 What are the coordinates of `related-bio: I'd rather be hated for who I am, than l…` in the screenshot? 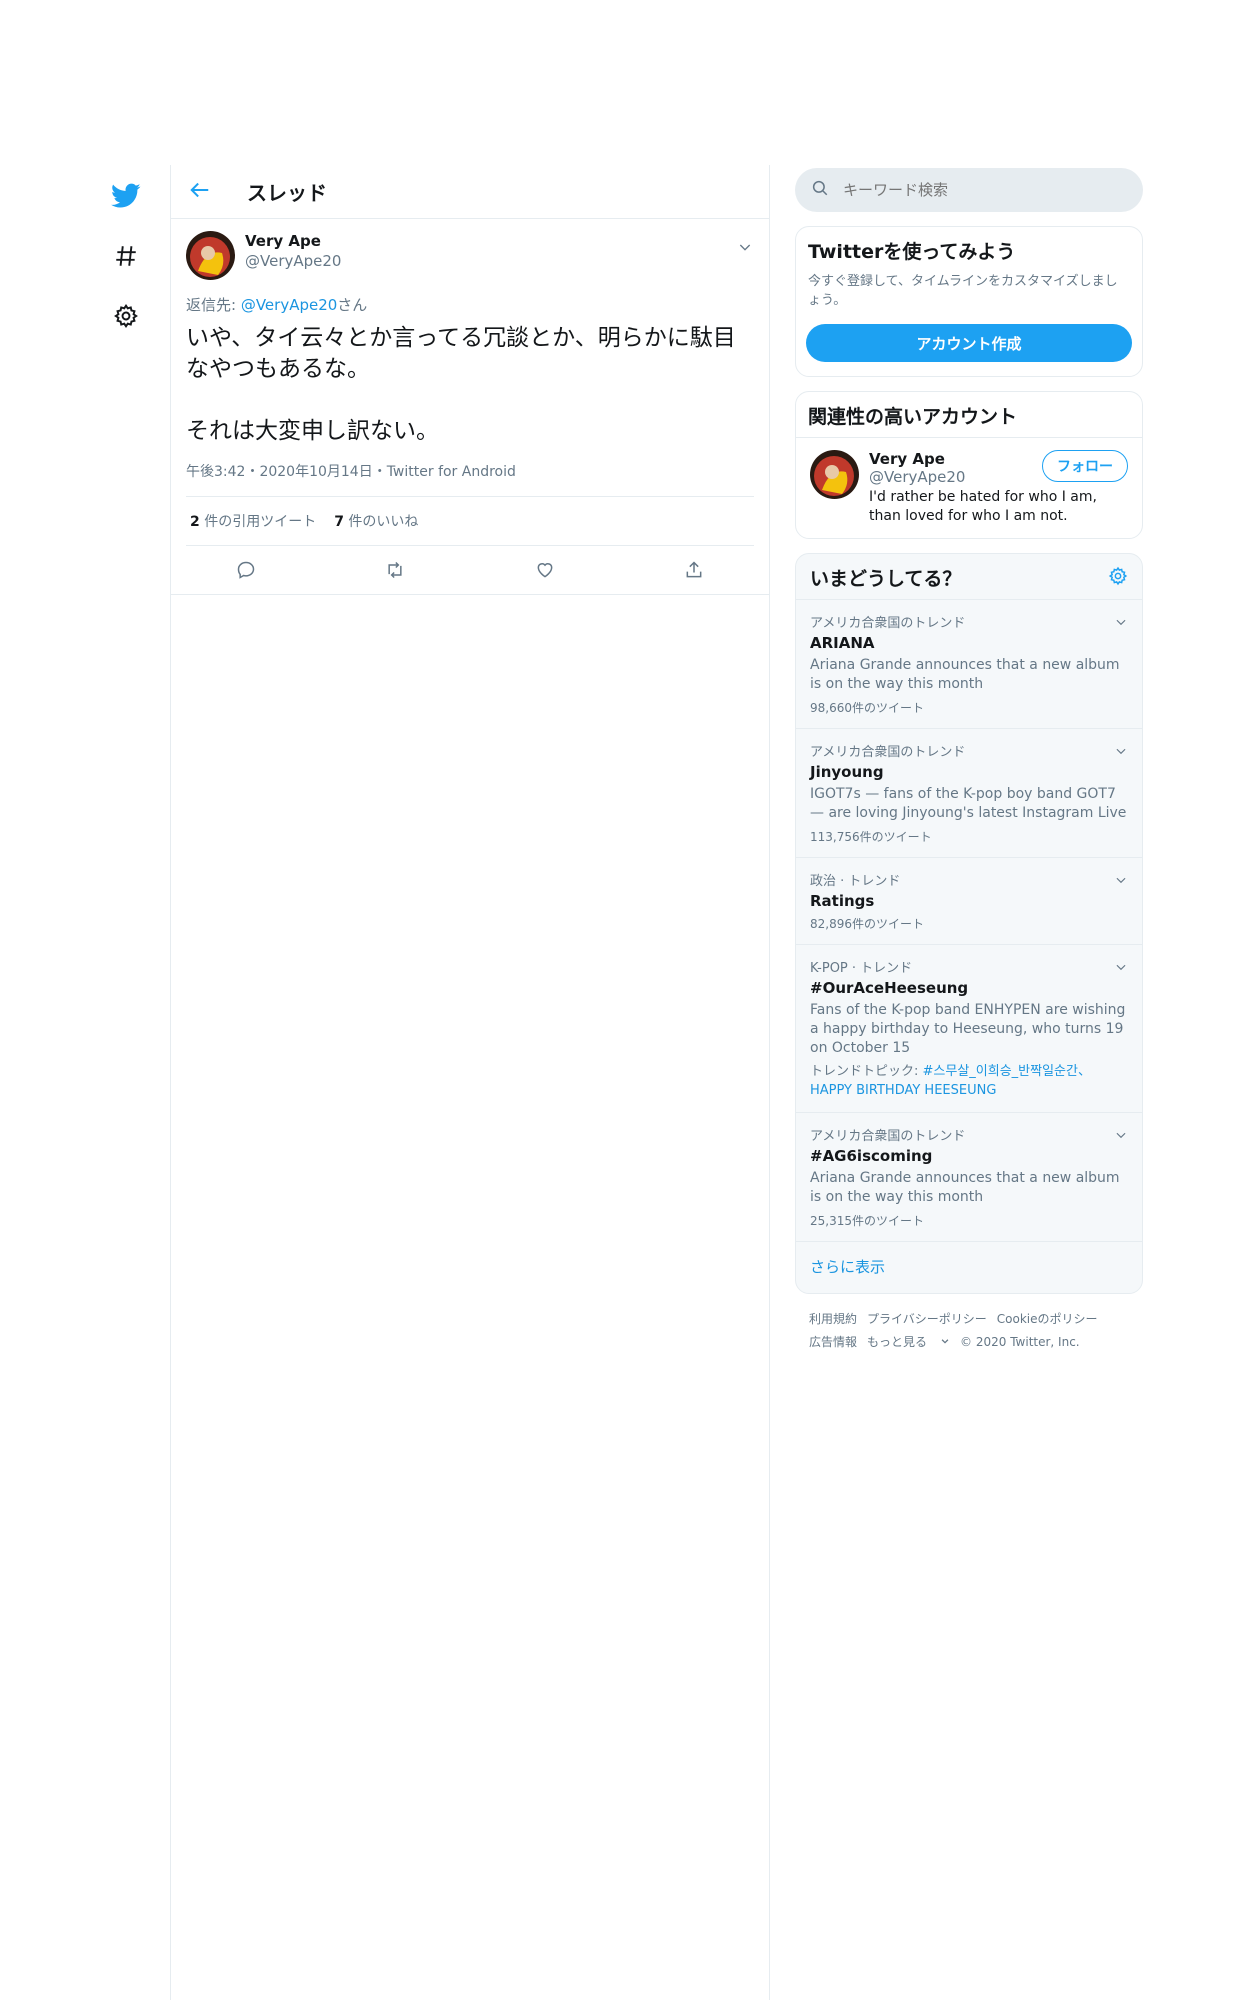 It's located at (983, 506).